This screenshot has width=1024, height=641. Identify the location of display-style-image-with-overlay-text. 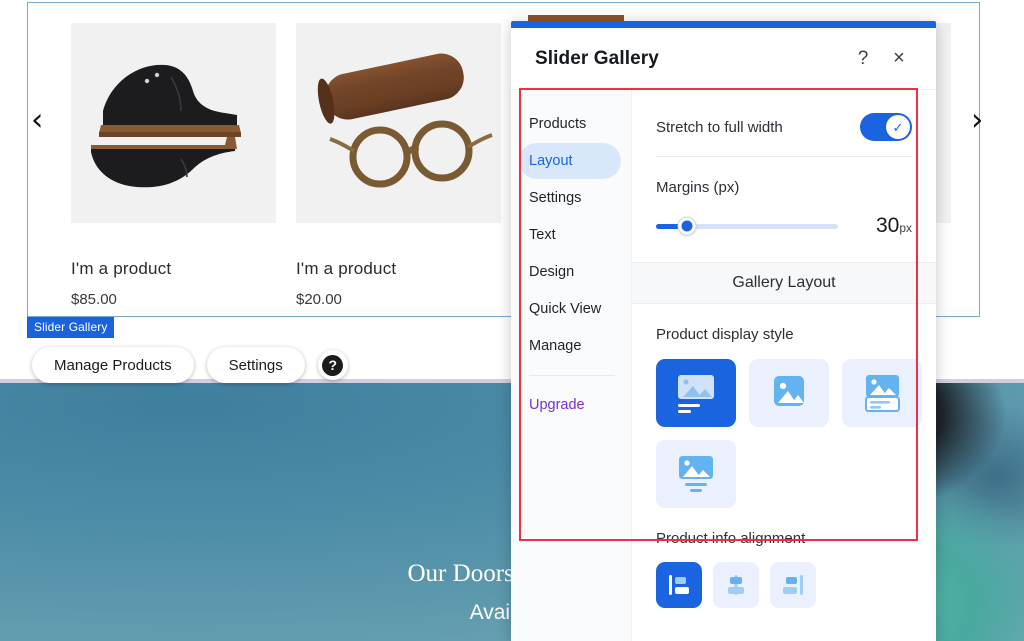
(882, 393).